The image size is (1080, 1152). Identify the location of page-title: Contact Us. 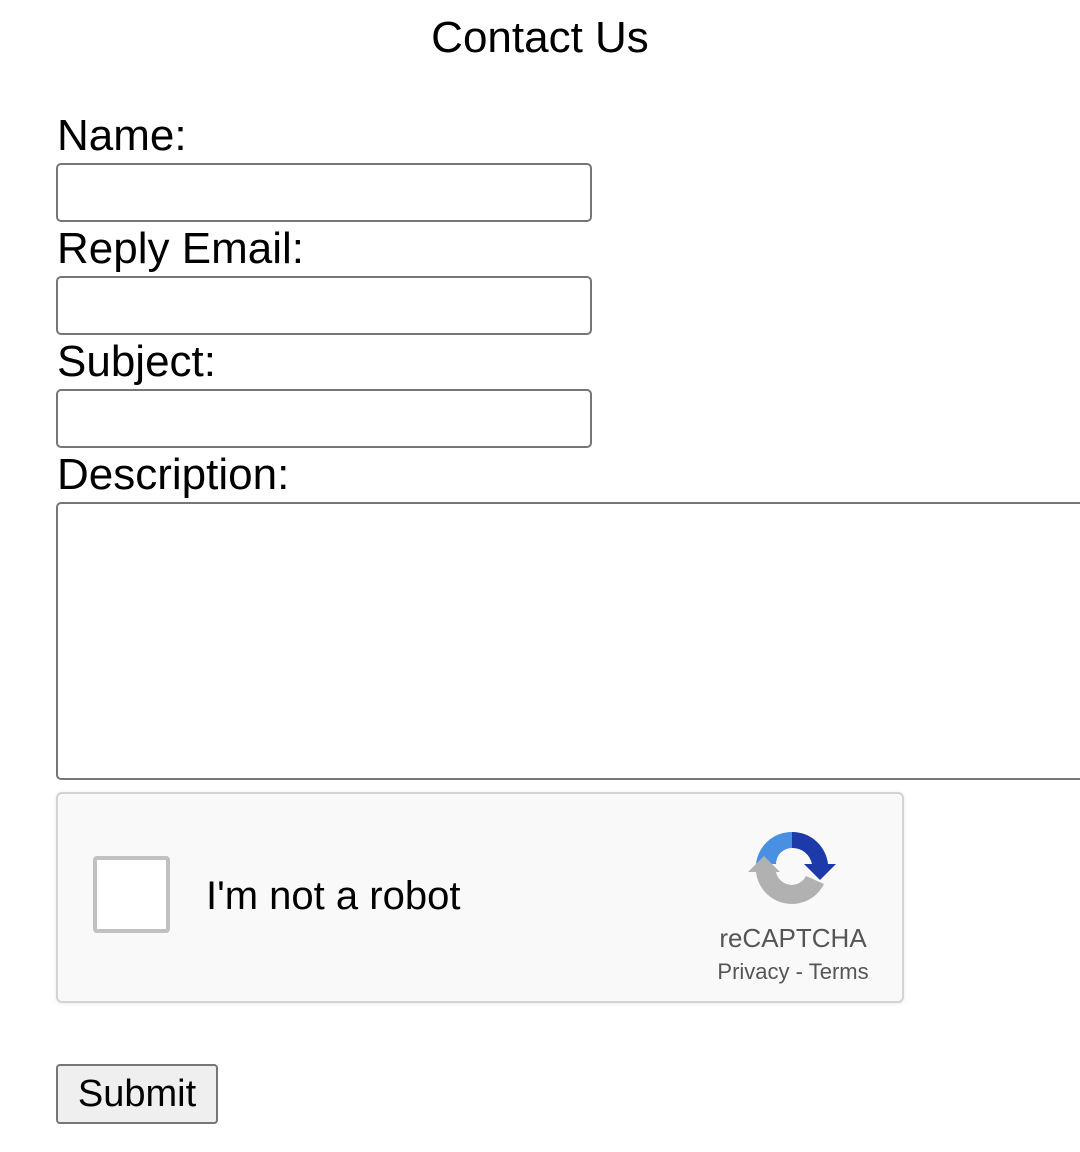
(540, 37).